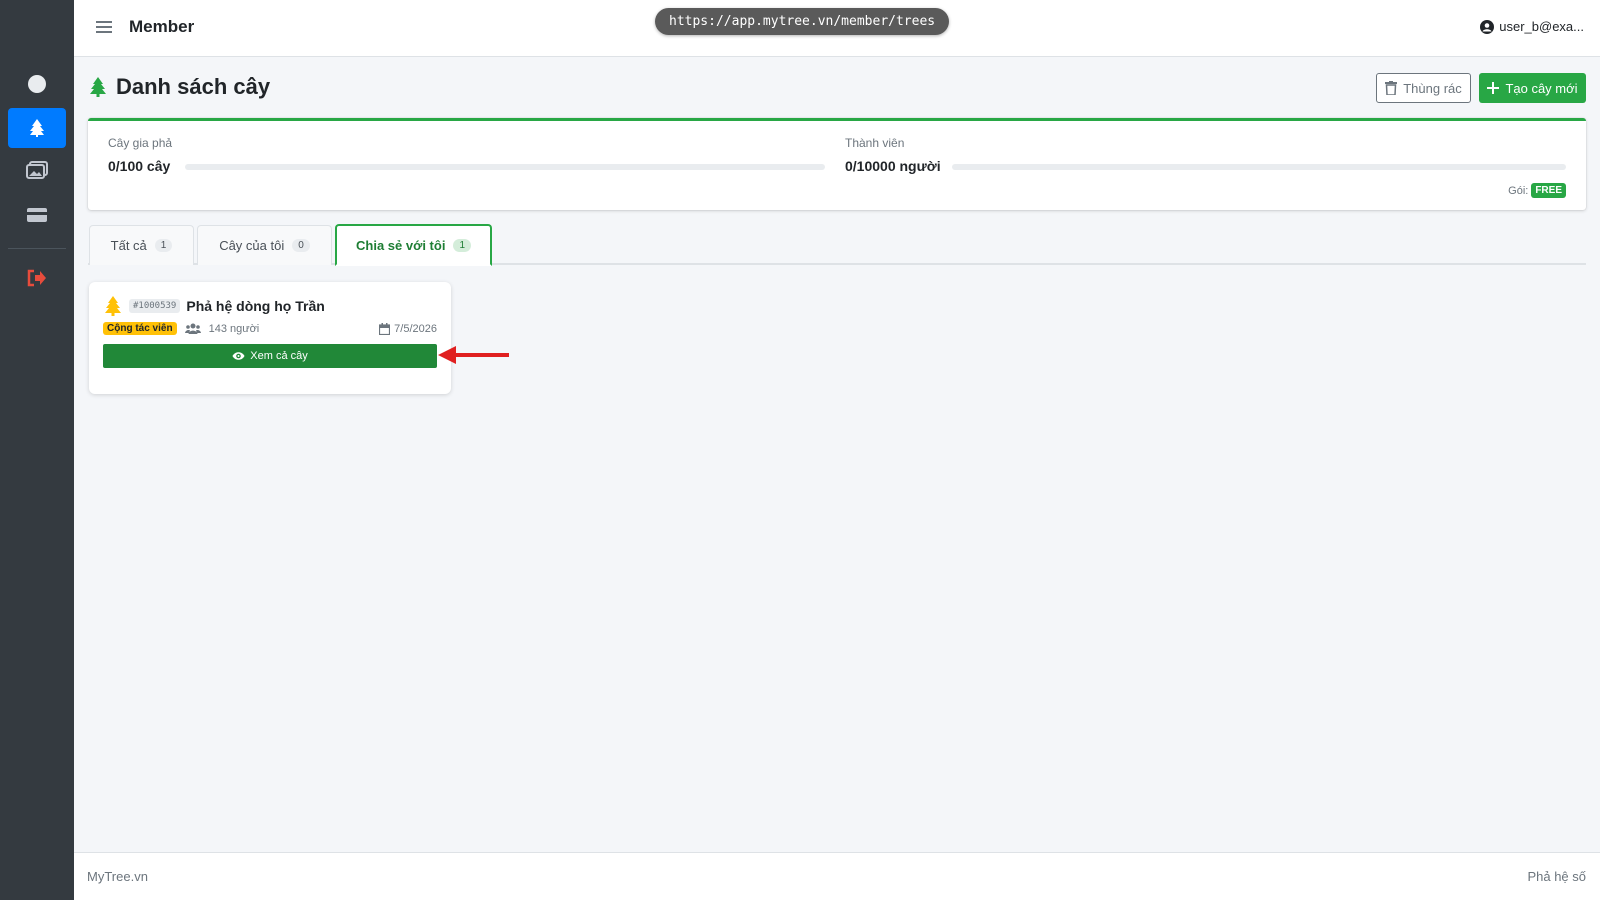  Describe the element at coordinates (128, 245) in the screenshot. I see `tab-label: Tất cả` at that location.